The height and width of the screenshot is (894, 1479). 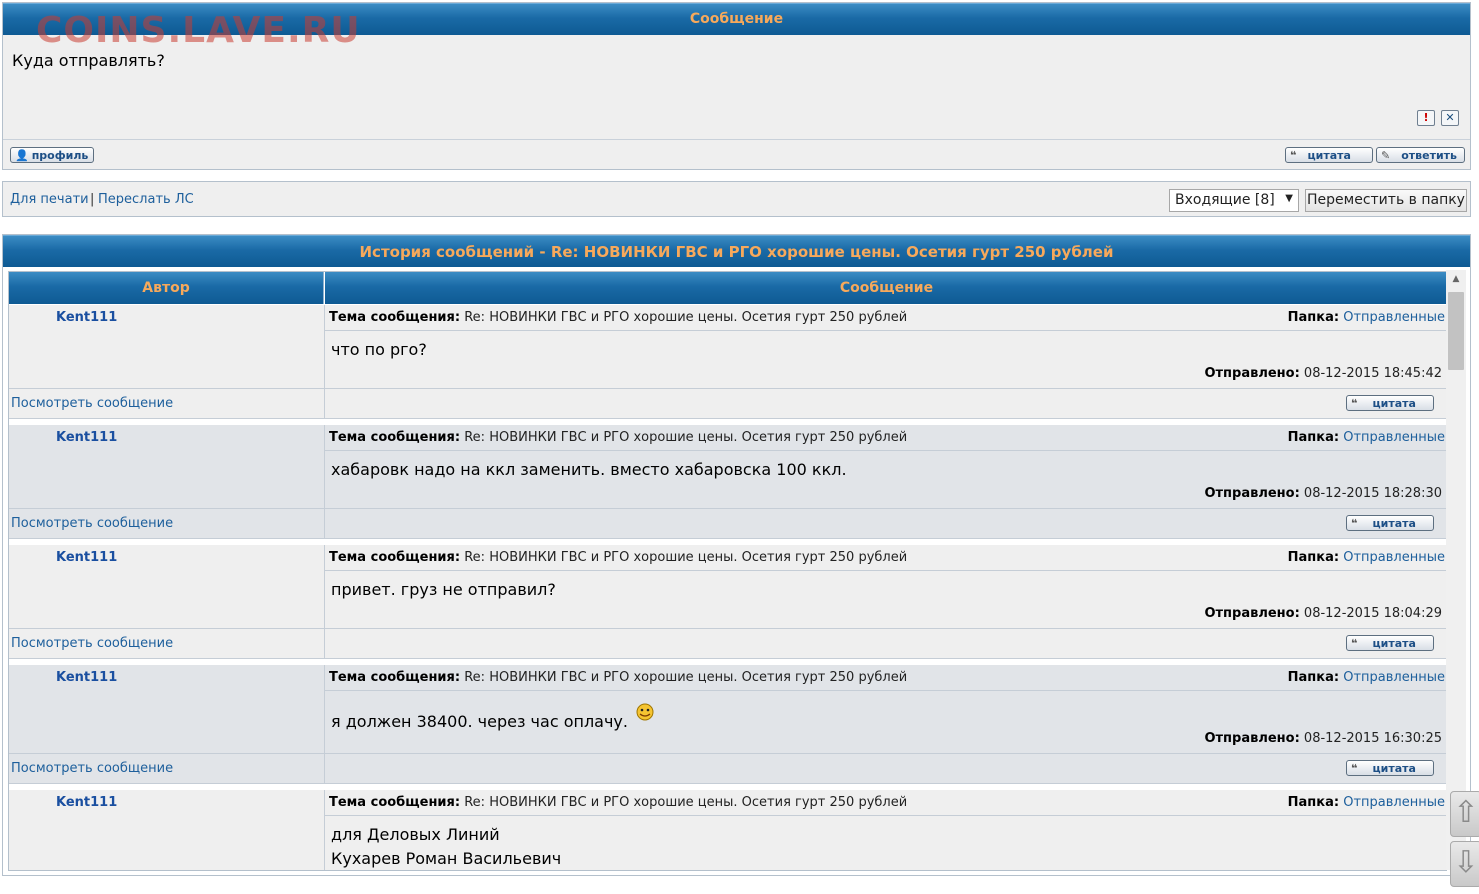 What do you see at coordinates (1289, 198) in the screenshot?
I see `dropdown-arrow-icon: ▼` at bounding box center [1289, 198].